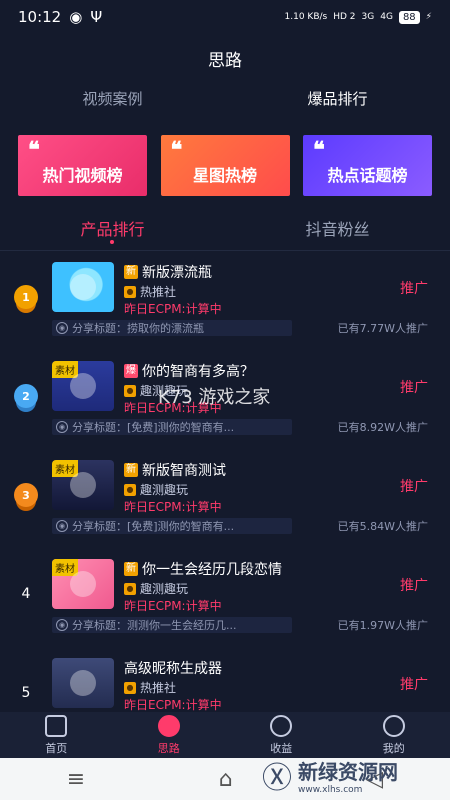 This screenshot has height=800, width=450. I want to click on rank-medal: 2, so click(26, 396).